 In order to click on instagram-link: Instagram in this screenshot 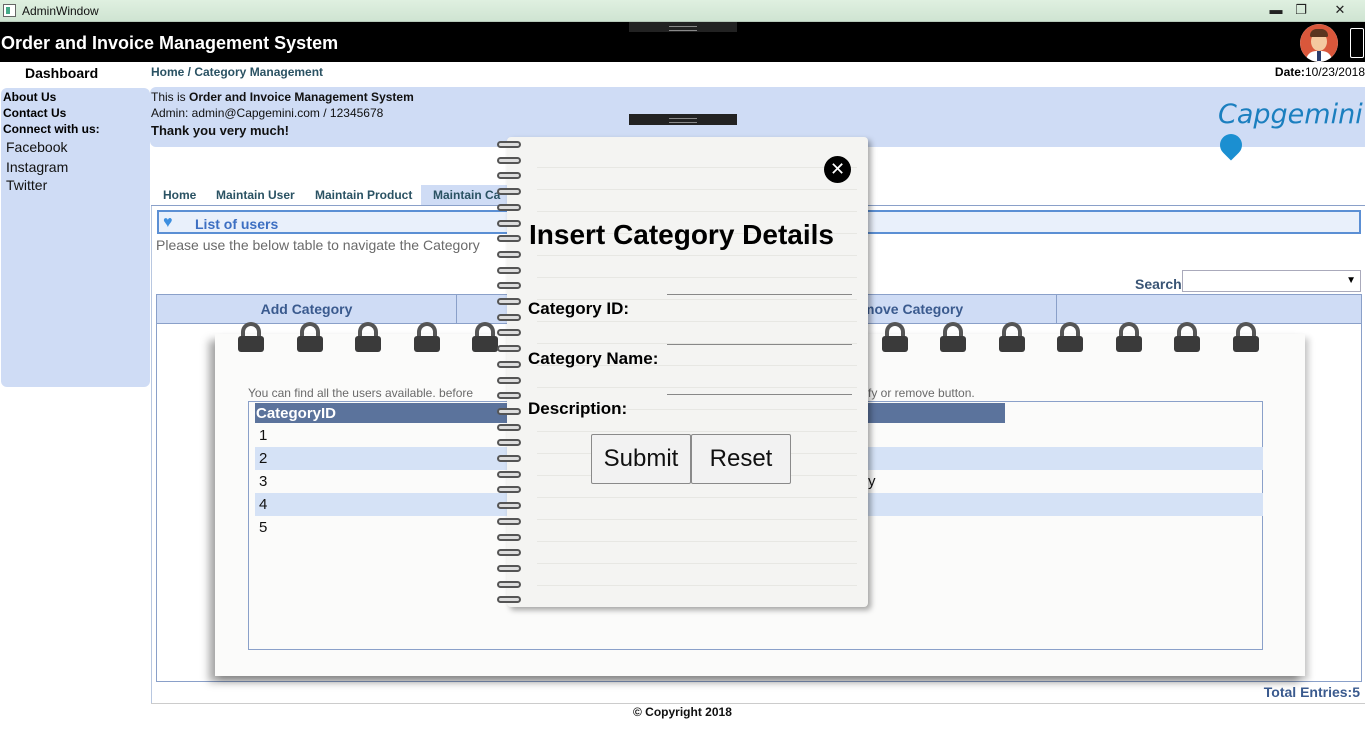, I will do `click(37, 167)`.